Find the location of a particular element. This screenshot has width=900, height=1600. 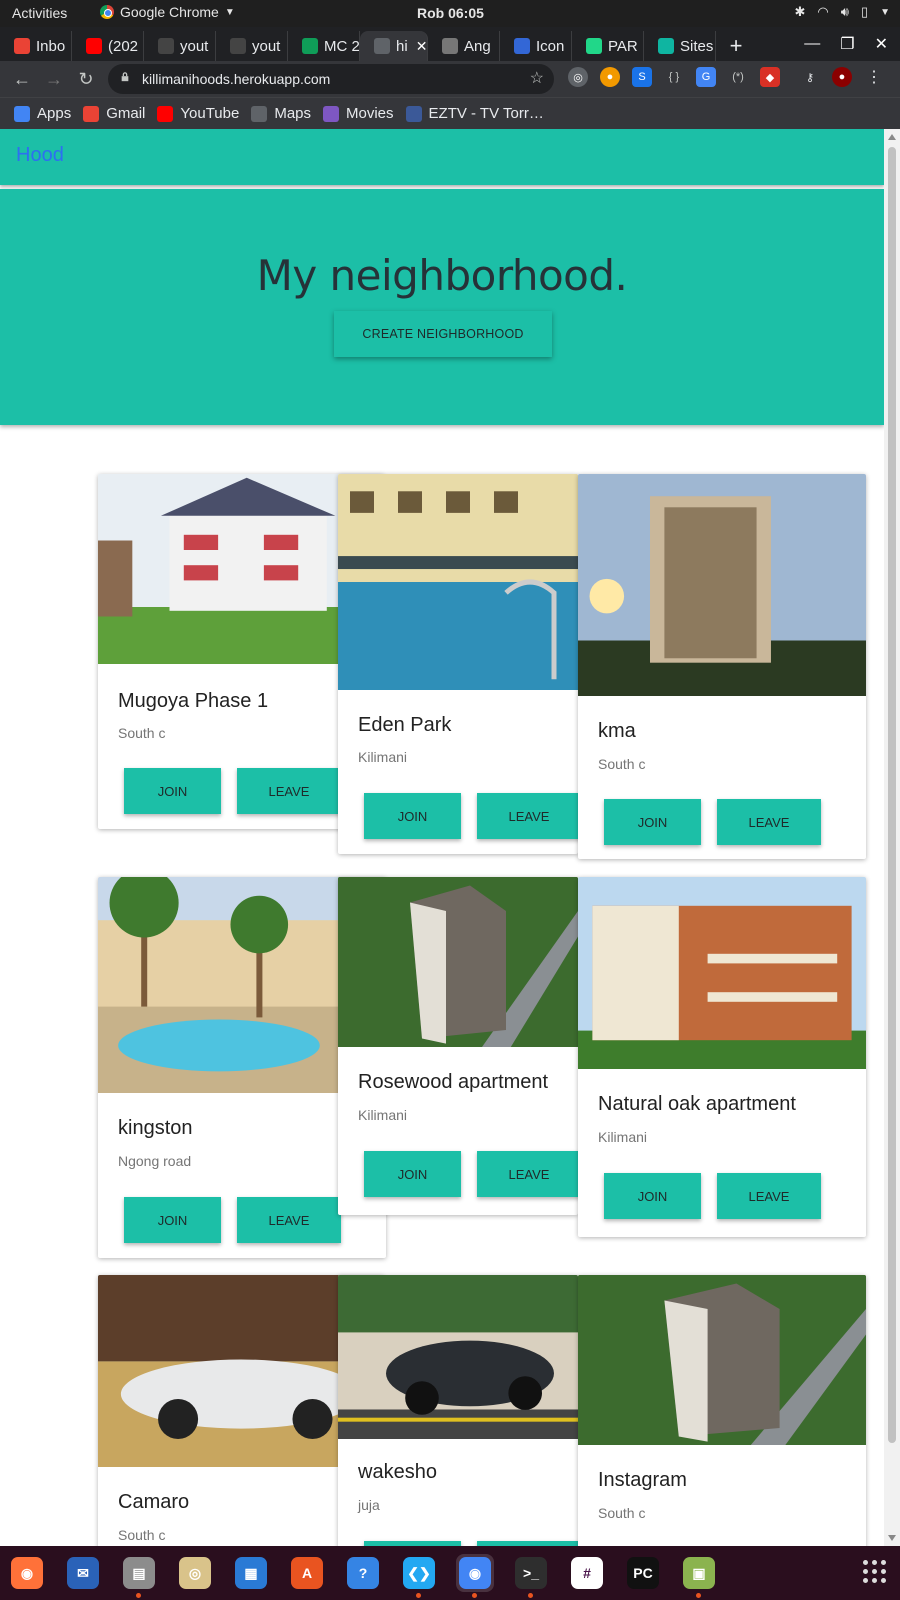

show-applications-icon is located at coordinates (874, 1571).